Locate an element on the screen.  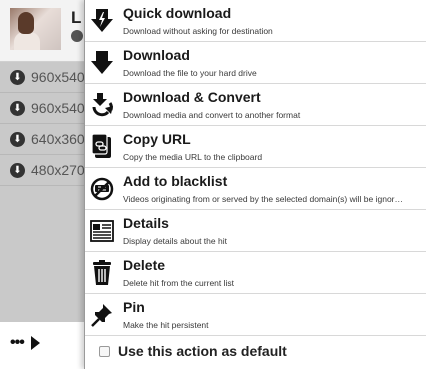
default-action-checkbox is located at coordinates (104, 351).